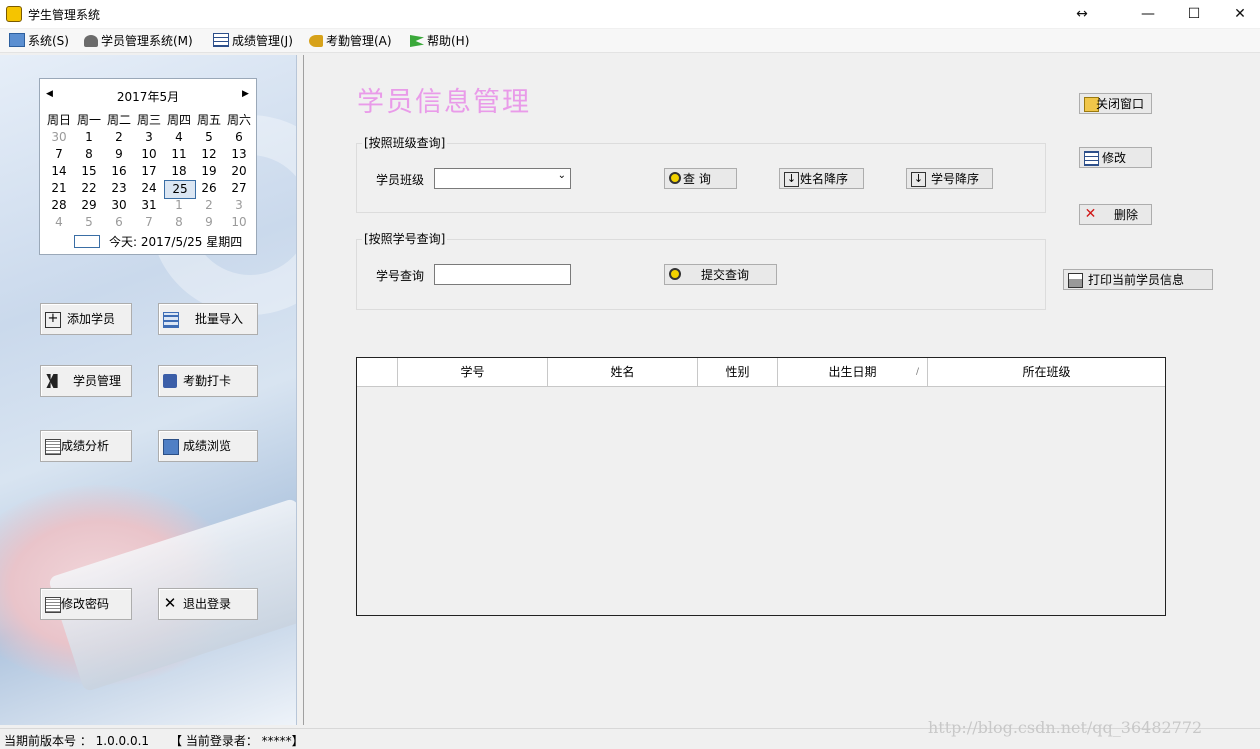  Describe the element at coordinates (316, 41) in the screenshot. I see `key-icon` at that location.